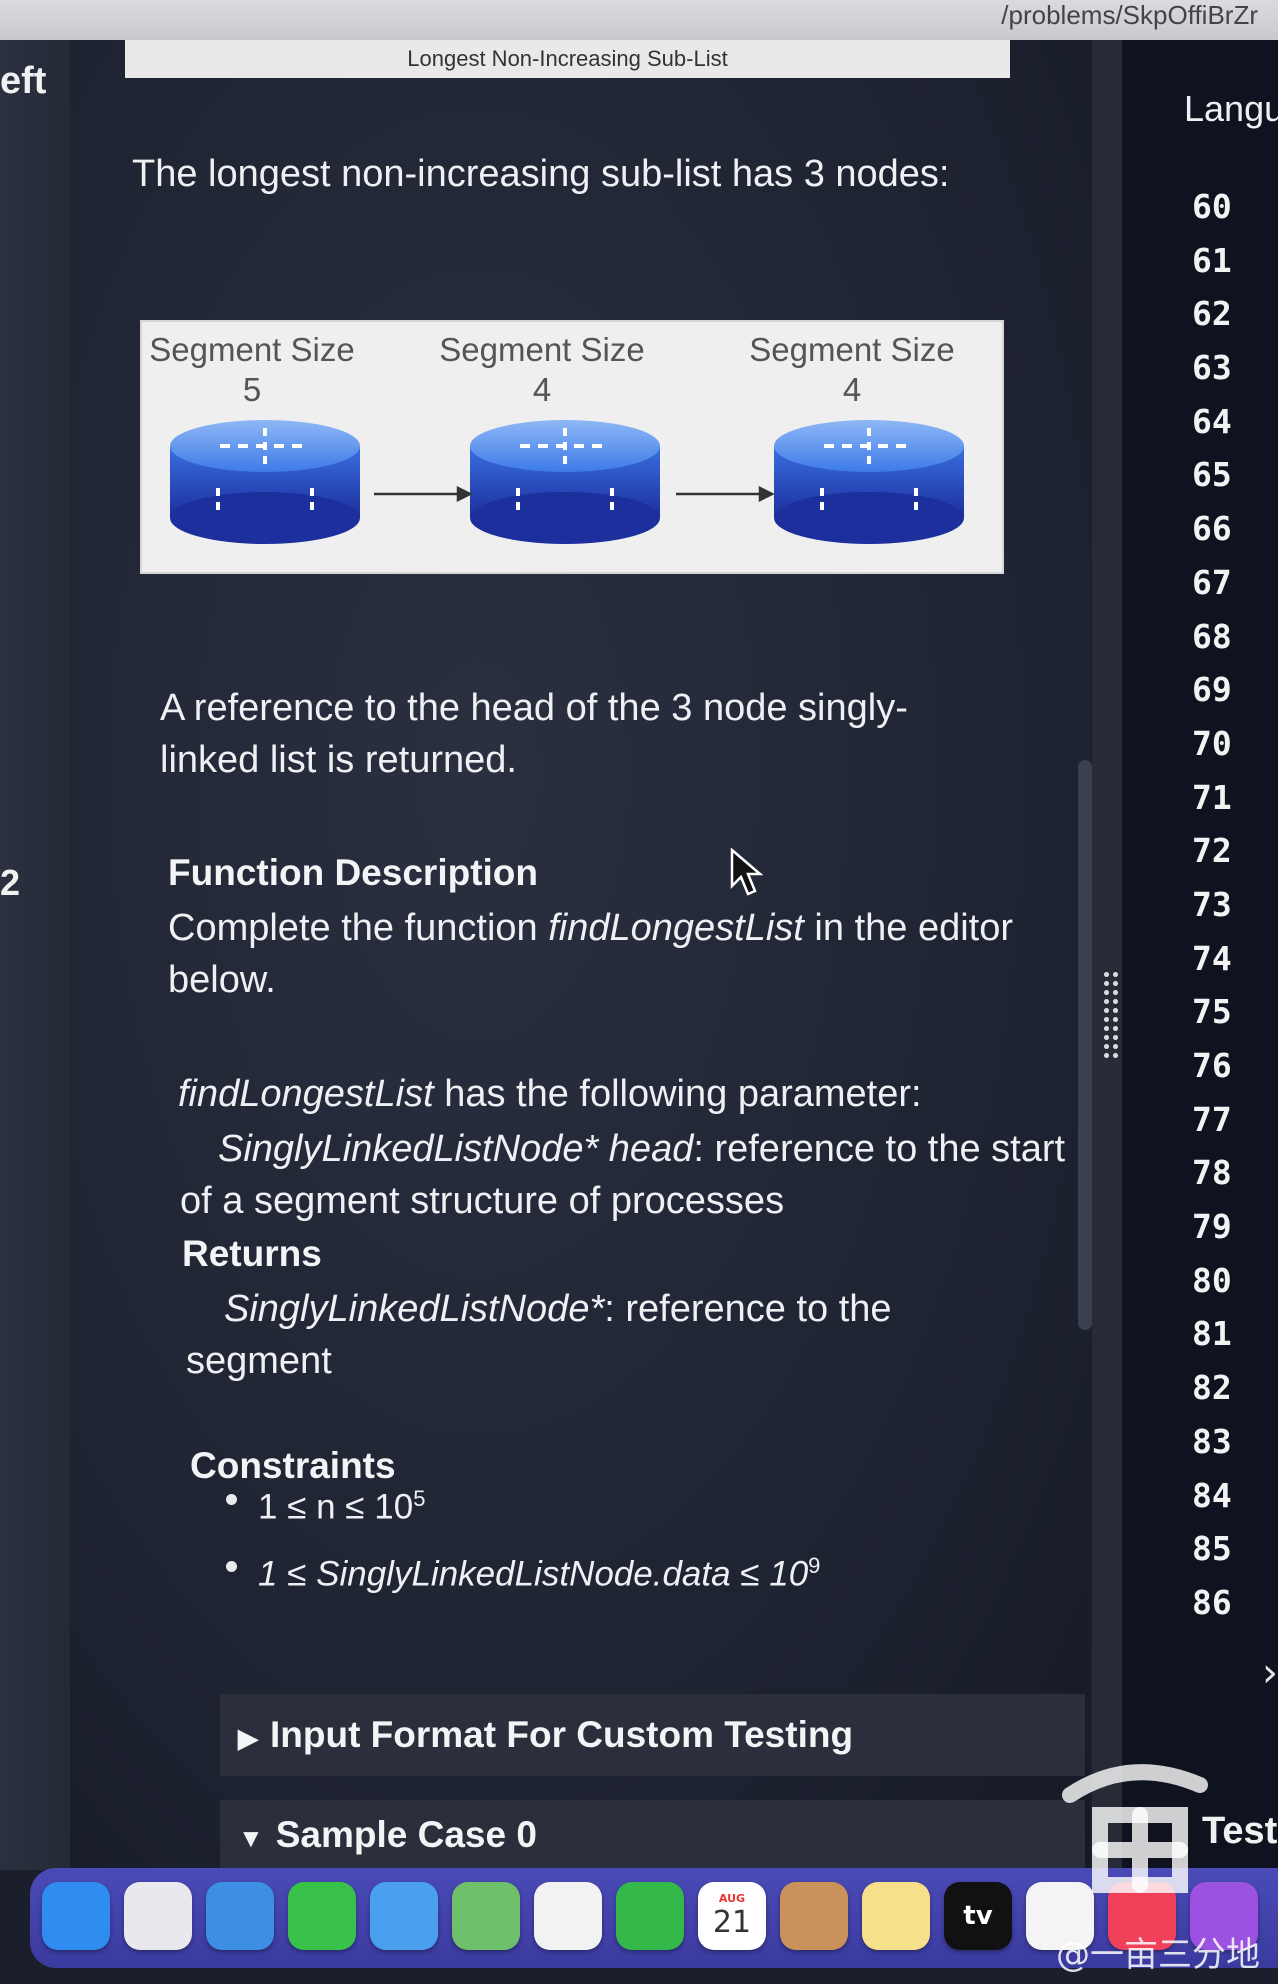  I want to click on line-number: 73, so click(1212, 904).